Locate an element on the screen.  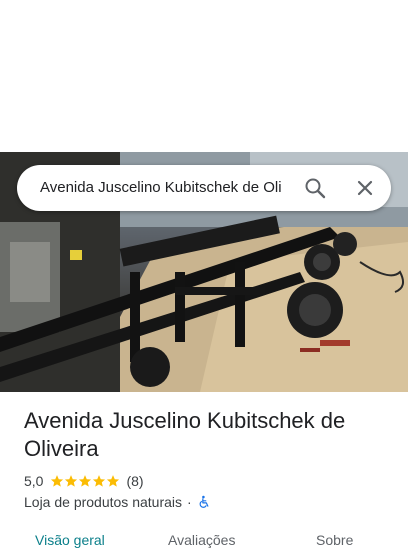
close-button is located at coordinates (365, 188).